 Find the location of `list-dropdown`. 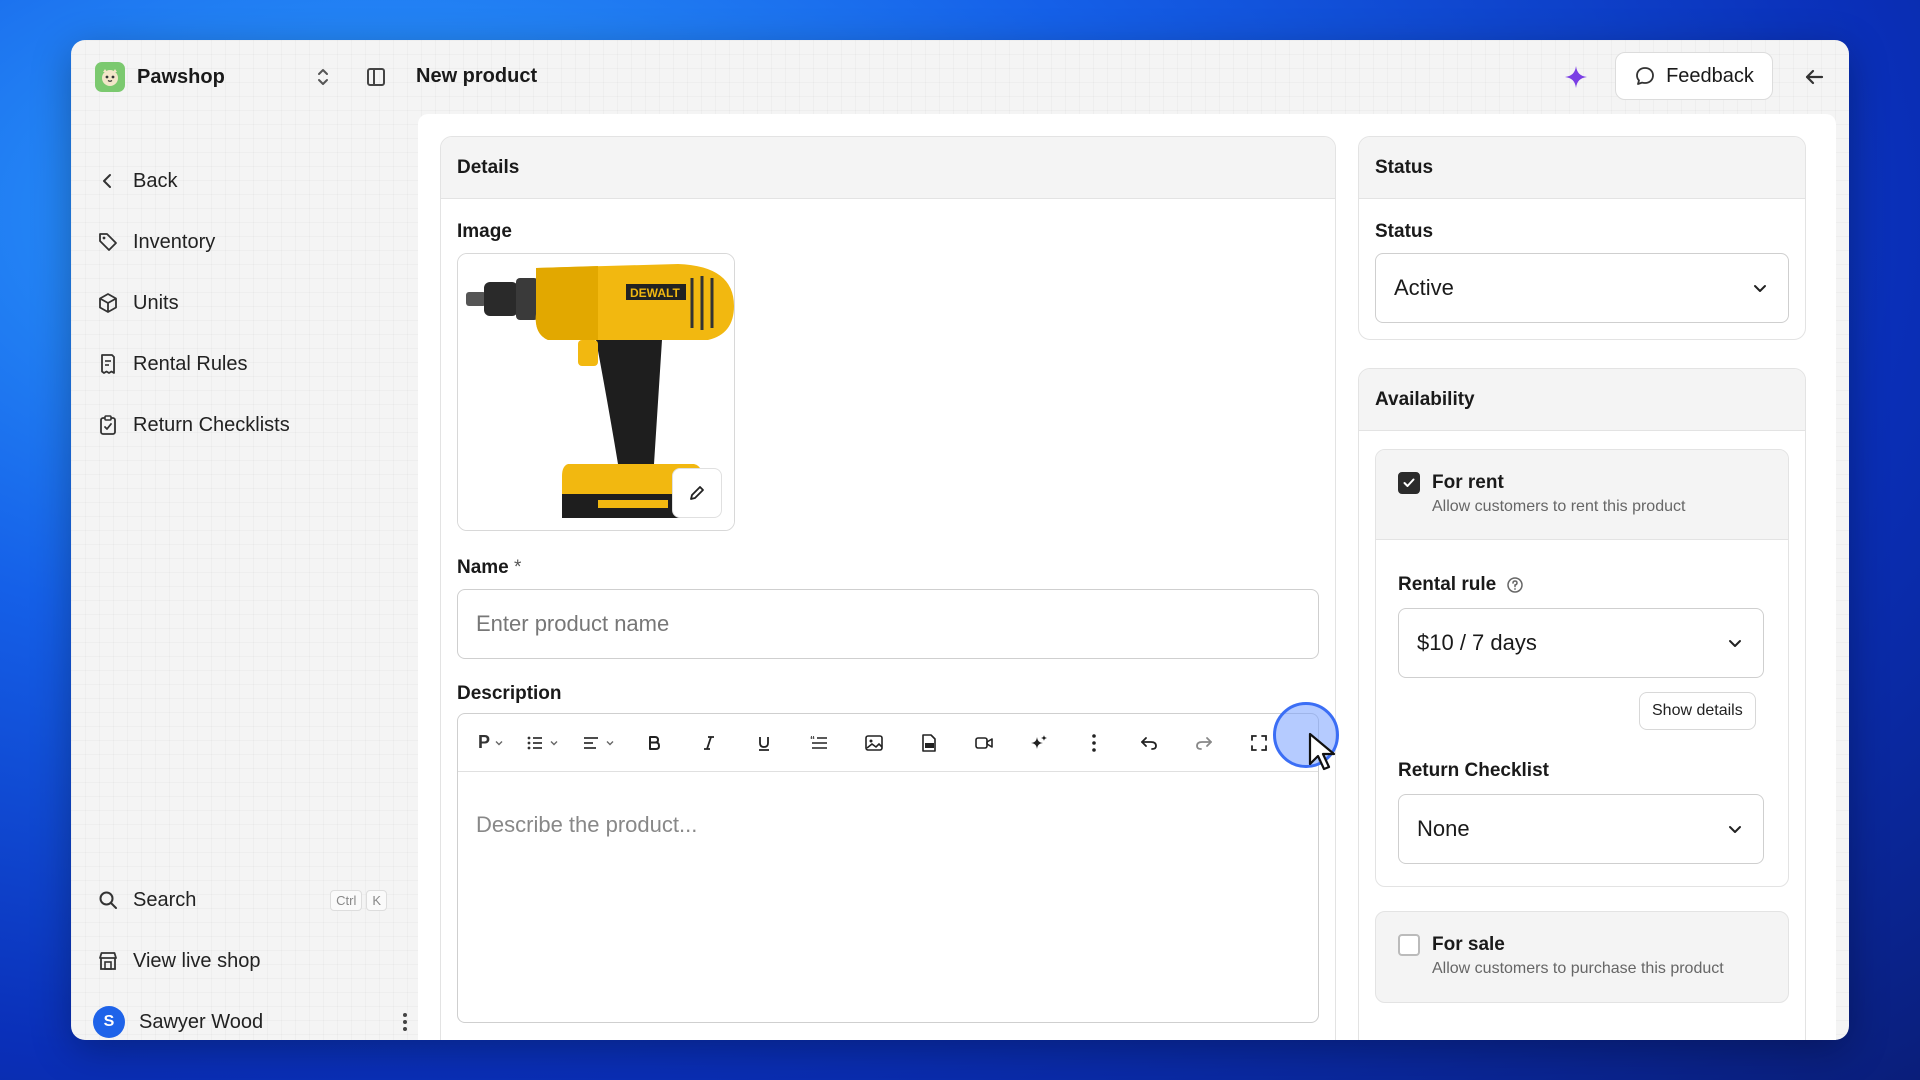

list-dropdown is located at coordinates (542, 743).